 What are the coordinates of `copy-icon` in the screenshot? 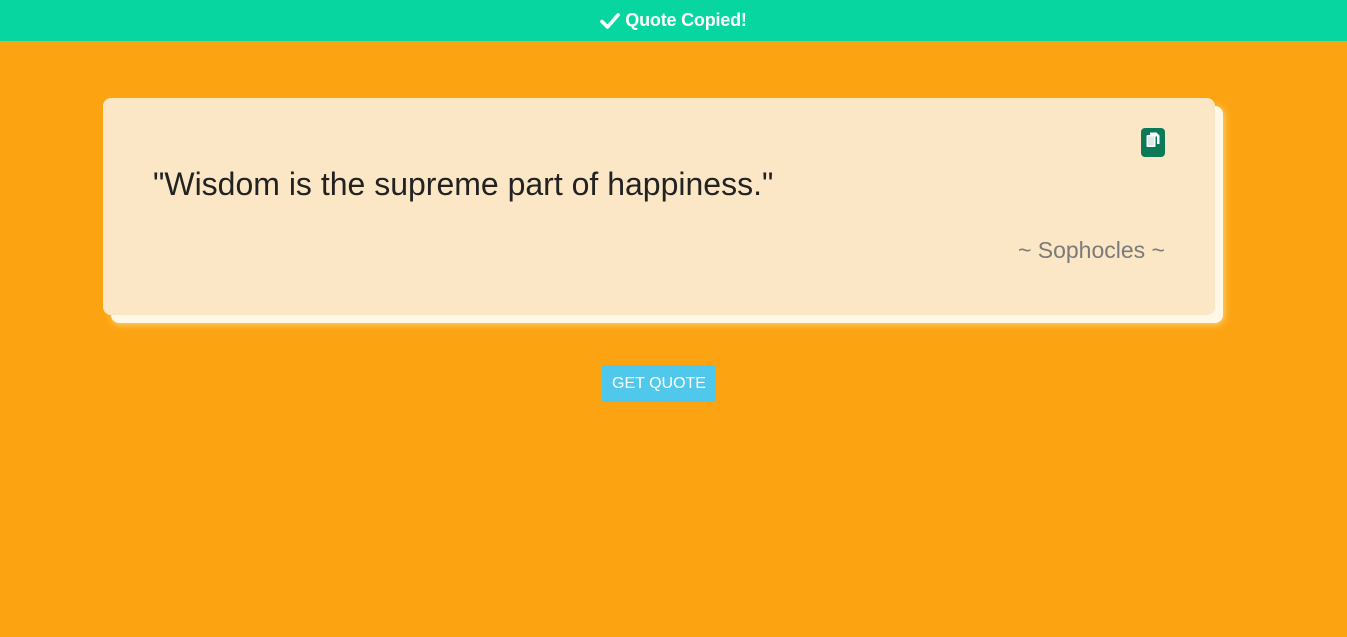 It's located at (1153, 142).